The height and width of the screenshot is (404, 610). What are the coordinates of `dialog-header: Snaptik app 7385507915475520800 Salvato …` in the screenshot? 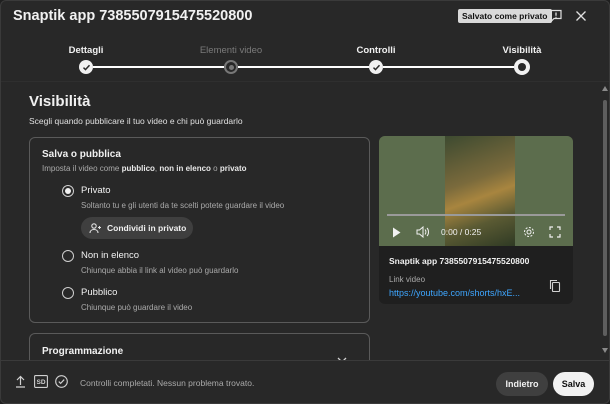 It's located at (305, 17).